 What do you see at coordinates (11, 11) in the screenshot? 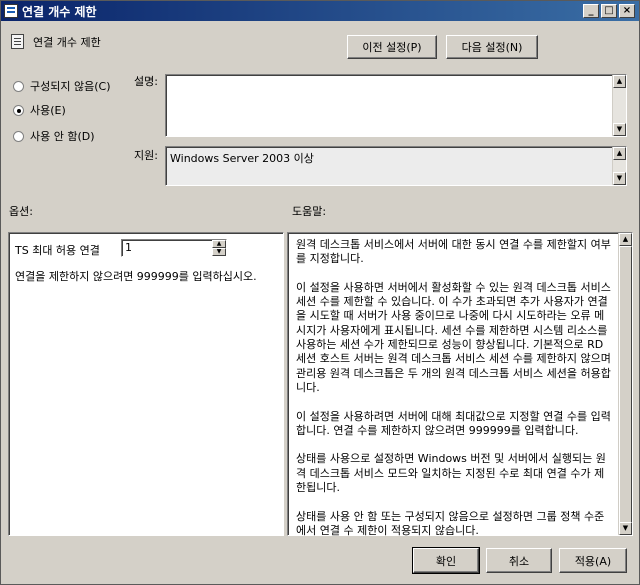
I see `policy-icon` at bounding box center [11, 11].